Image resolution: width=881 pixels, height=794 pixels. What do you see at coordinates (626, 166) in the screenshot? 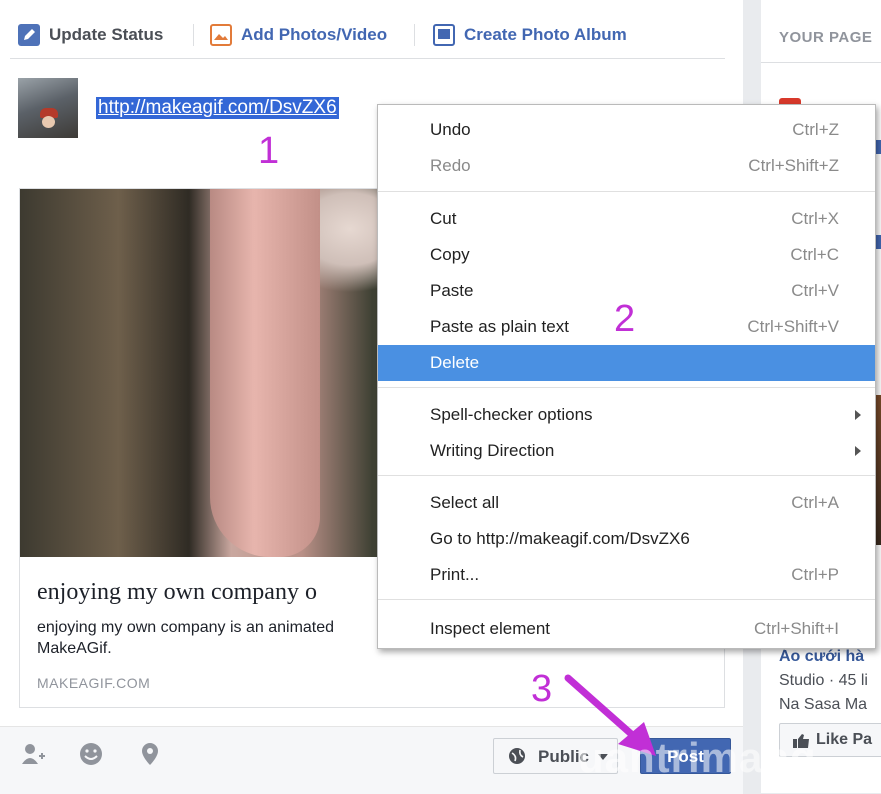
I see `menu-item-redo: Redo Ctrl+Shift+Z` at bounding box center [626, 166].